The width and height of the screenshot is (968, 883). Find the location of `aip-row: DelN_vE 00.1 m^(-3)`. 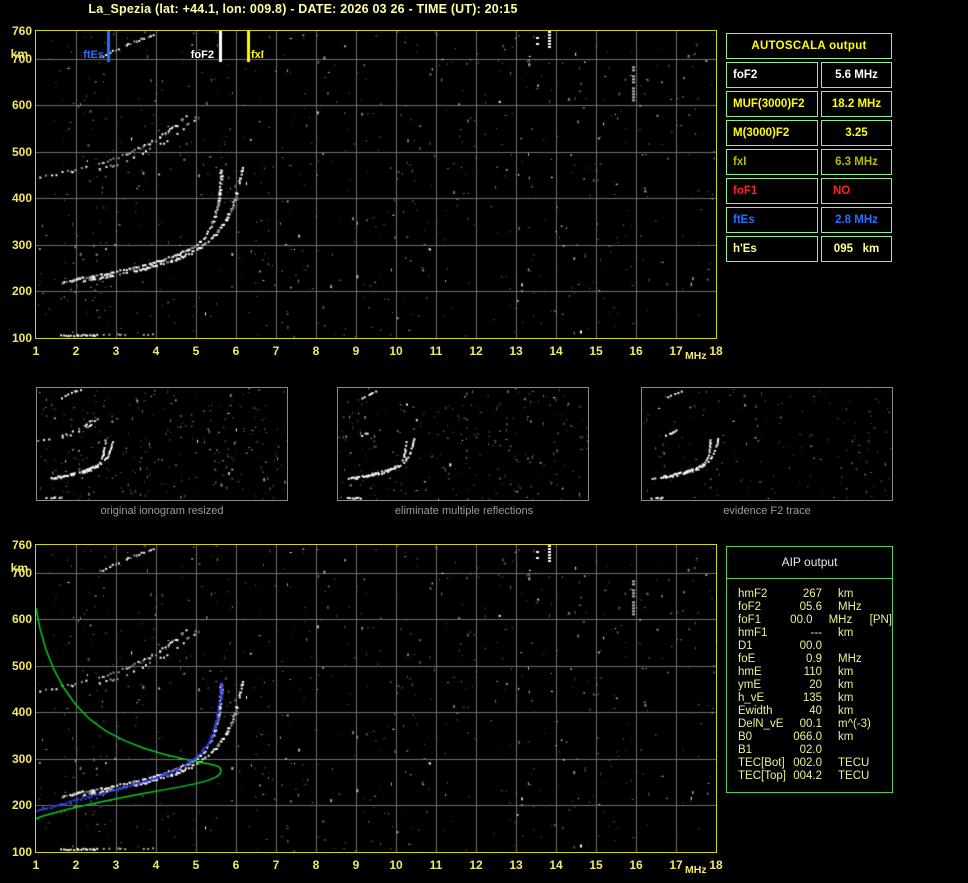

aip-row: DelN_vE 00.1 m^(-3) is located at coordinates (815, 724).